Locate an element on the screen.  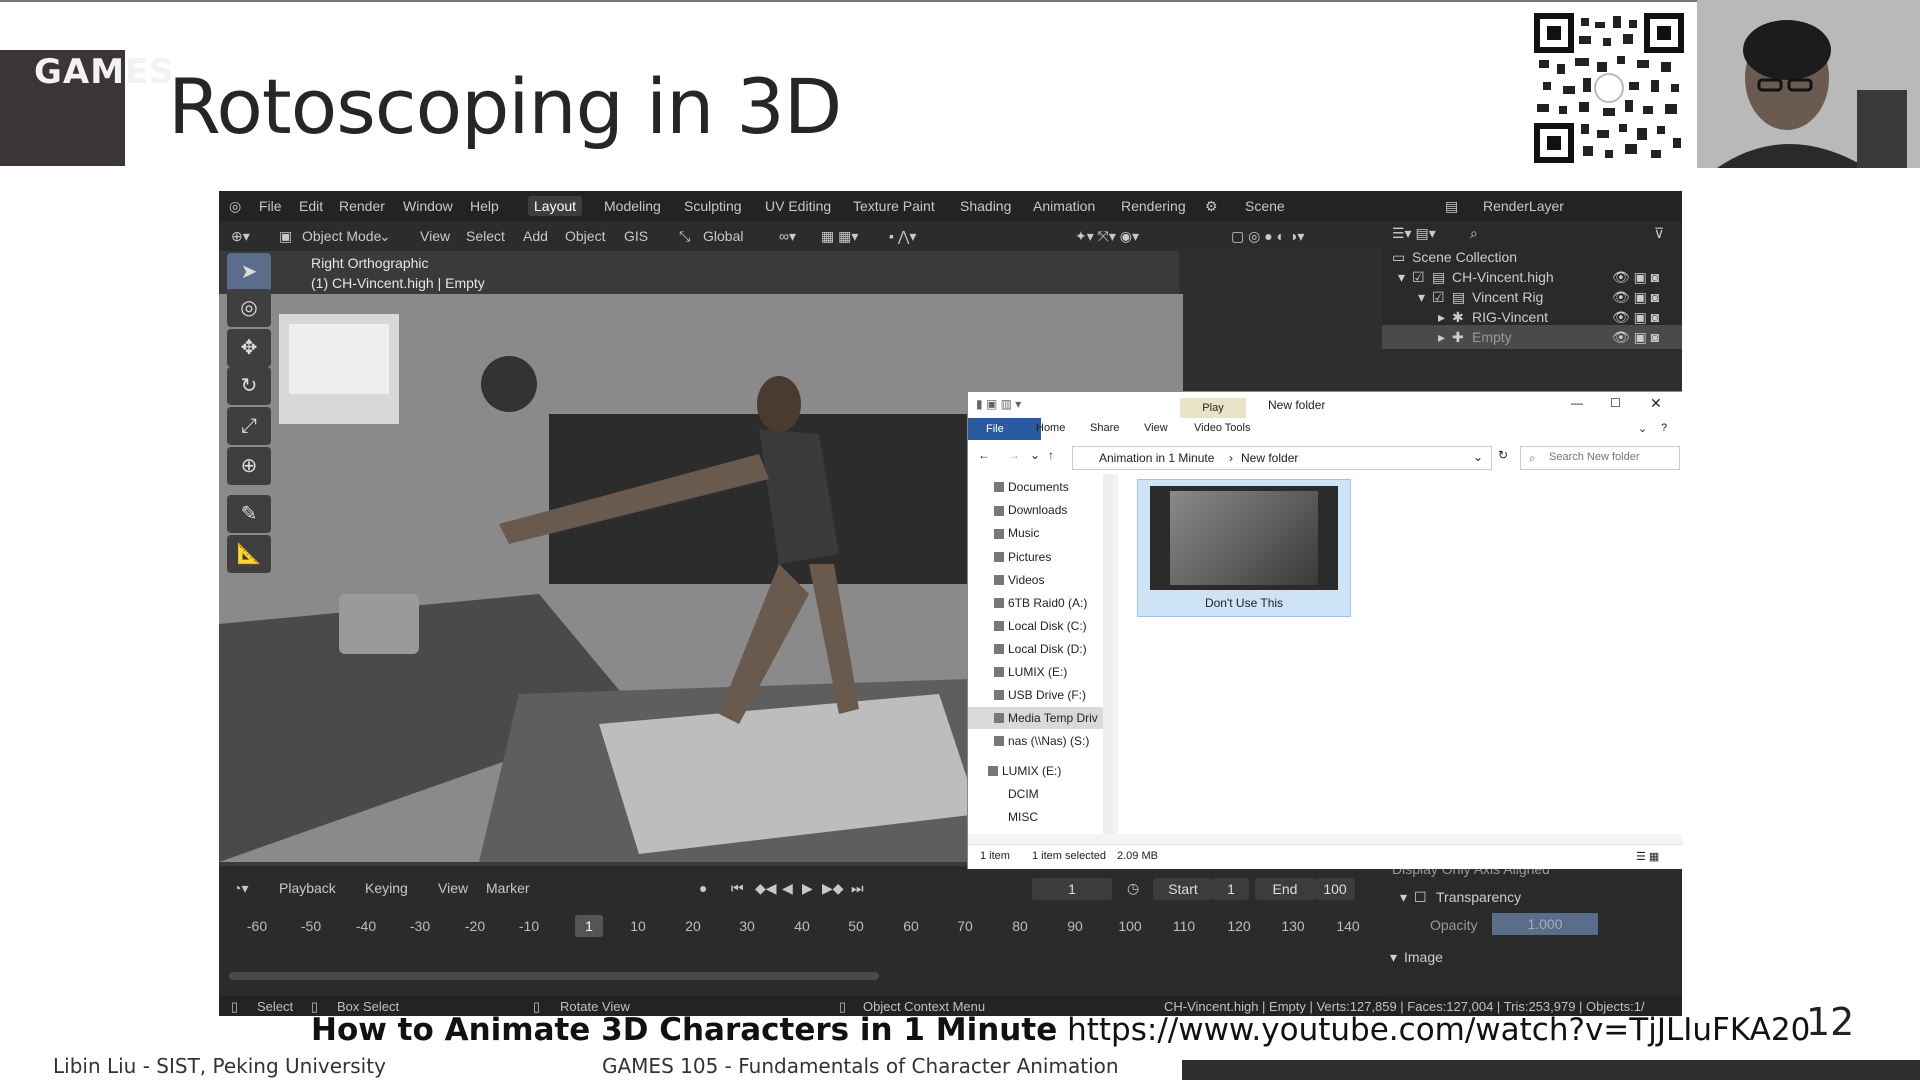
search-input: ⌕ Search New folder is located at coordinates (1600, 458).